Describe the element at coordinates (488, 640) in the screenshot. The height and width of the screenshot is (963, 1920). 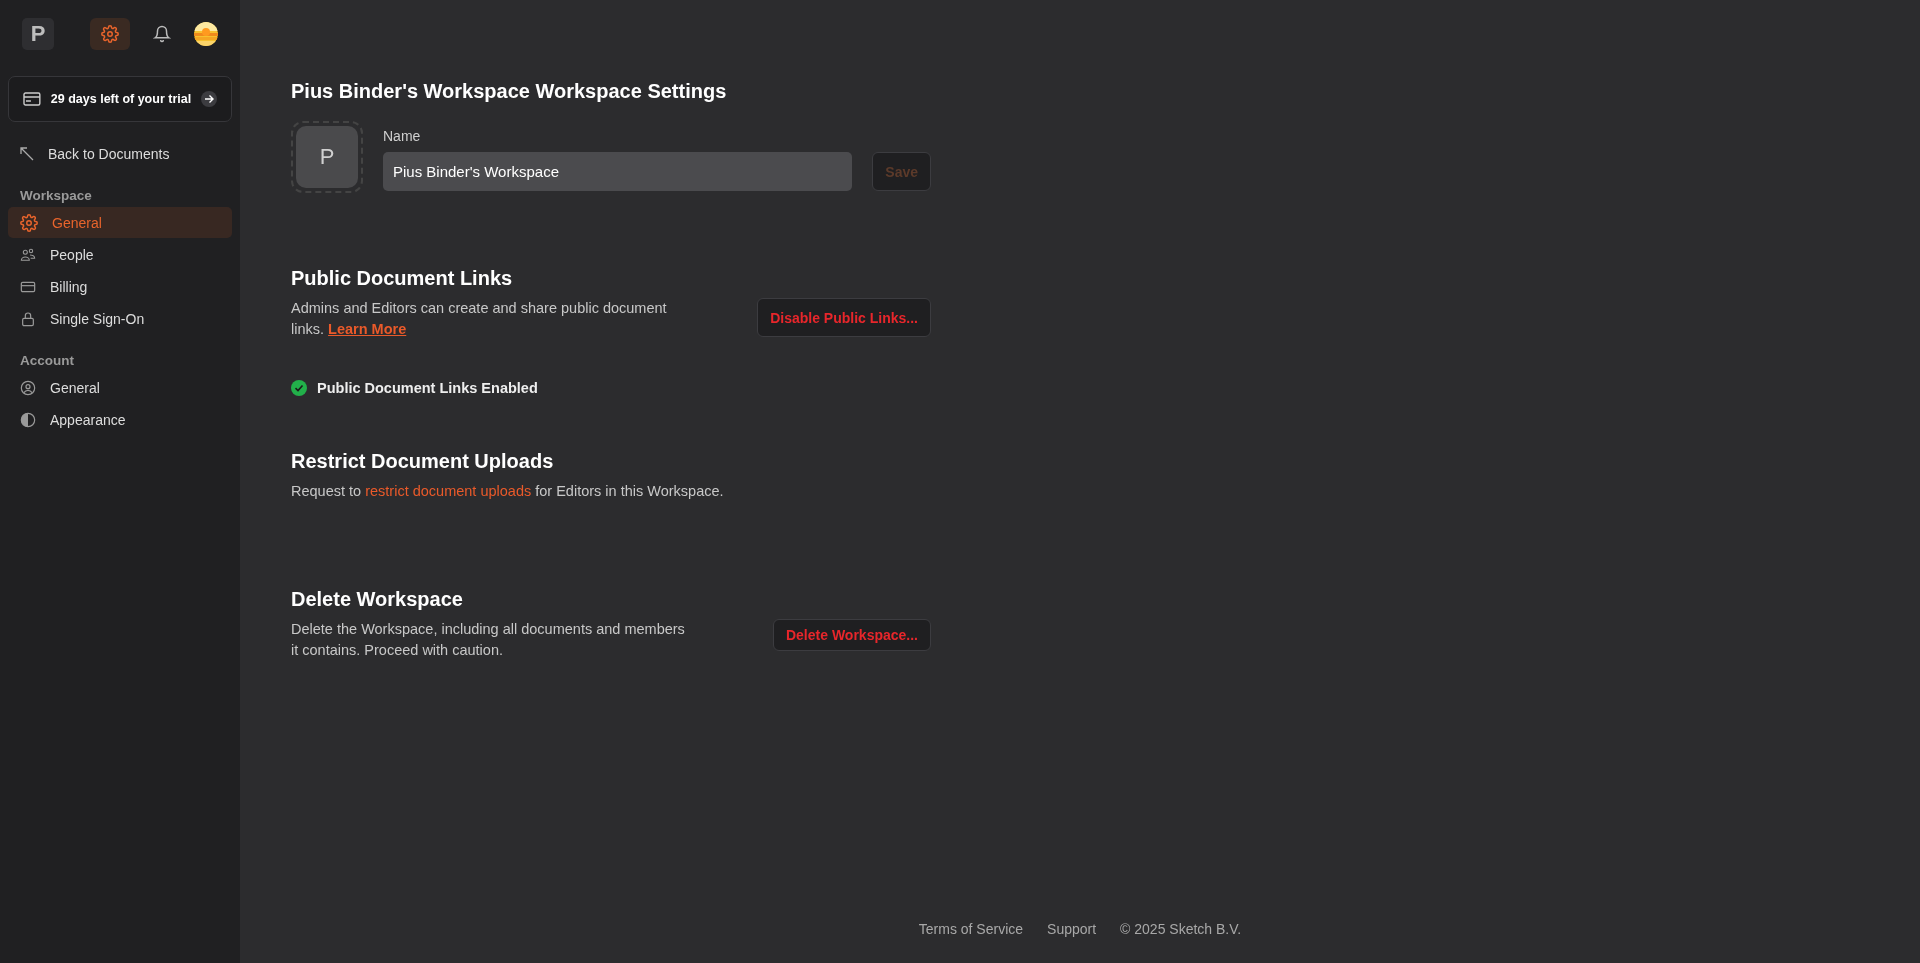
I see `section-description: Delete the Workspace, including all documents and members it contains. Proceed with caution.` at that location.